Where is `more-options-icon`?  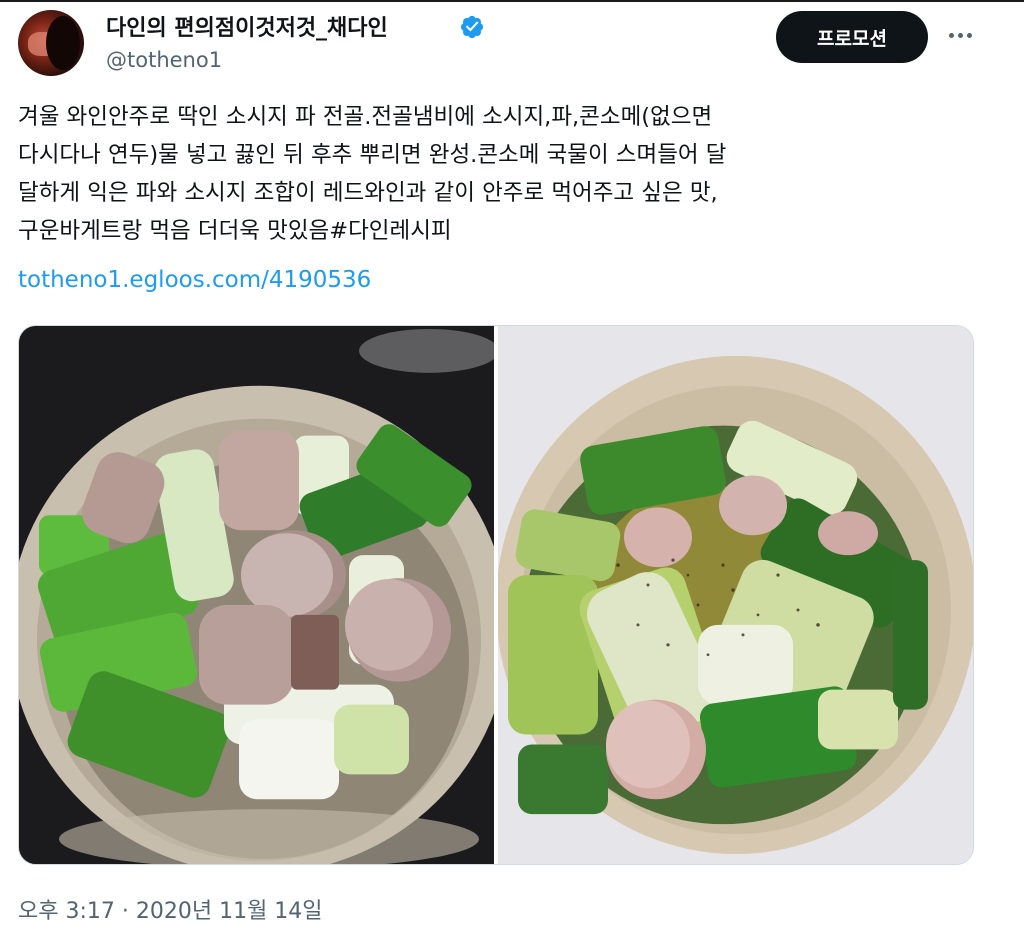
more-options-icon is located at coordinates (960, 35).